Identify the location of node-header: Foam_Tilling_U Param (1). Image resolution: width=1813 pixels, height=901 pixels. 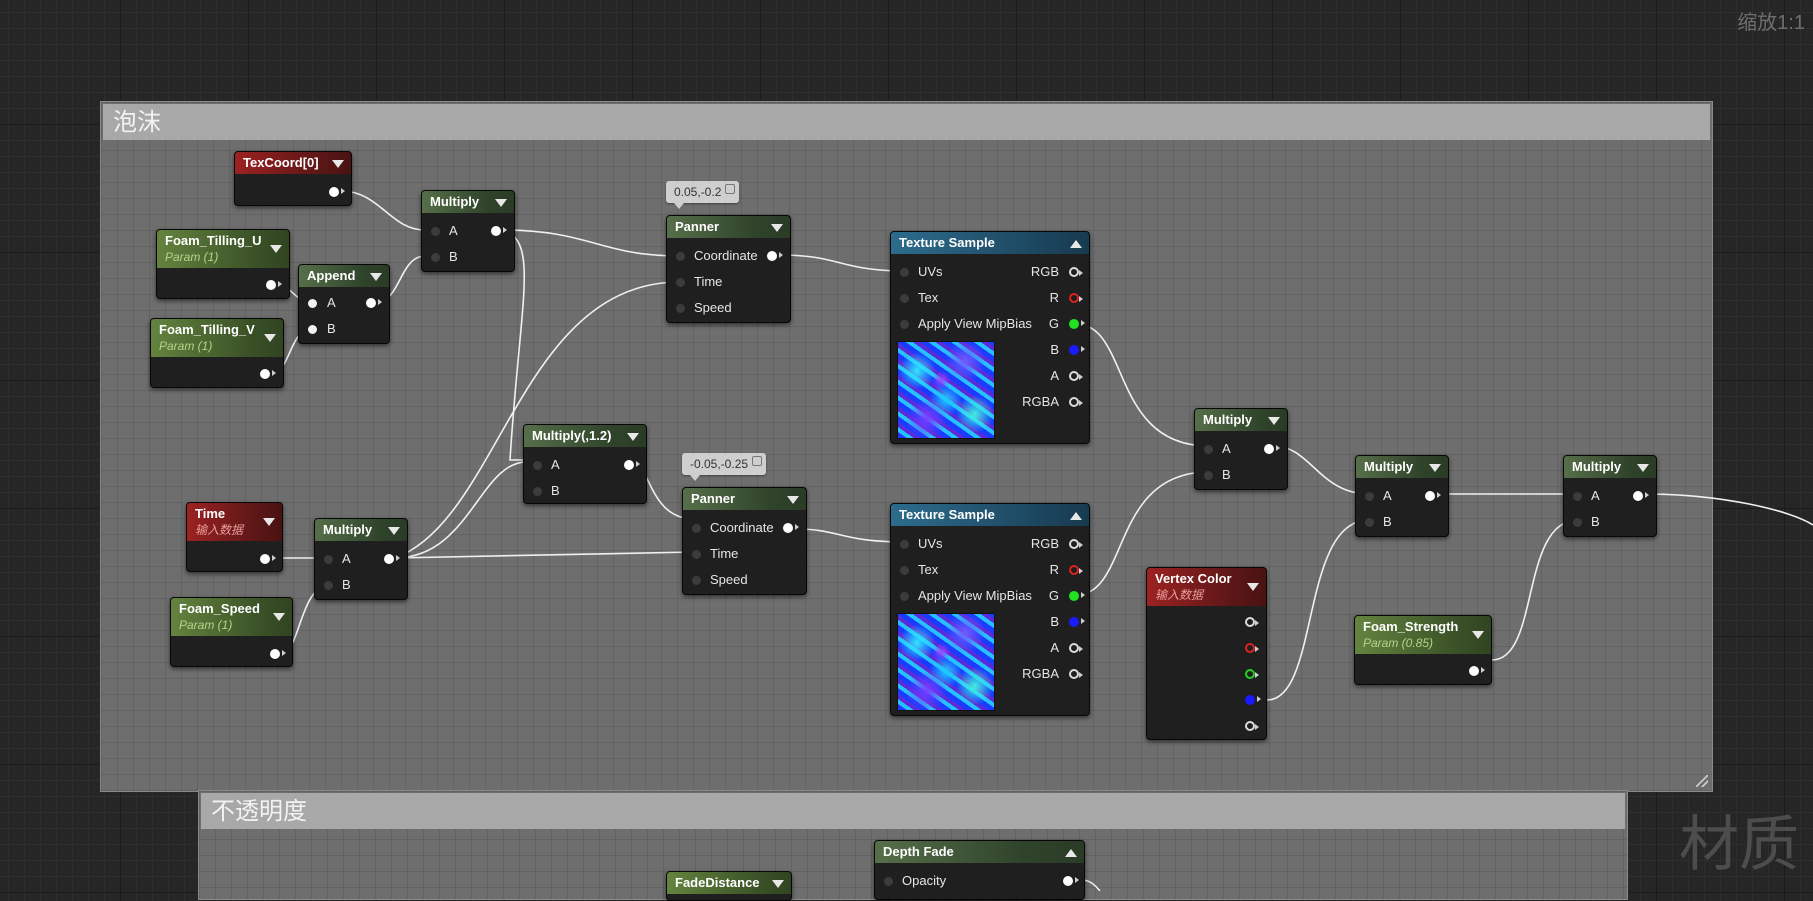
(223, 249).